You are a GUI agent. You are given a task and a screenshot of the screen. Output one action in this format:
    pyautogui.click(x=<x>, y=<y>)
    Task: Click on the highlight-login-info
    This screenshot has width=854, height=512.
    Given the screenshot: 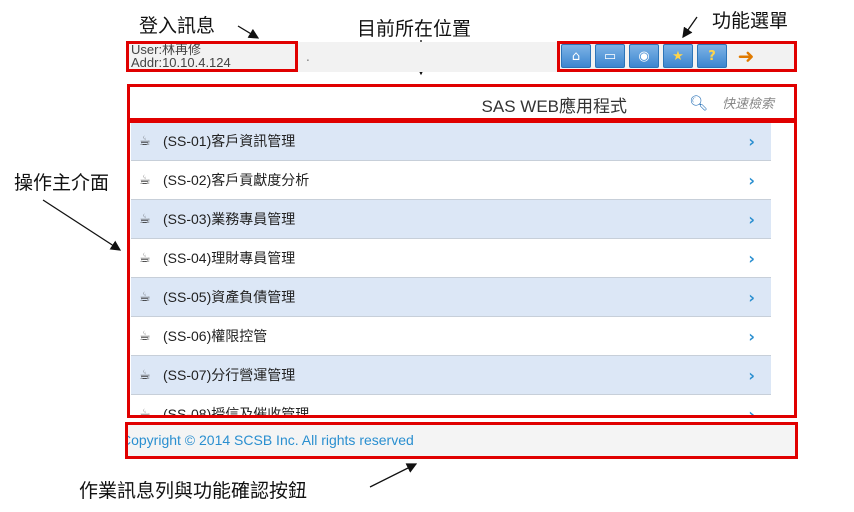 What is the action you would take?
    pyautogui.click(x=212, y=56)
    